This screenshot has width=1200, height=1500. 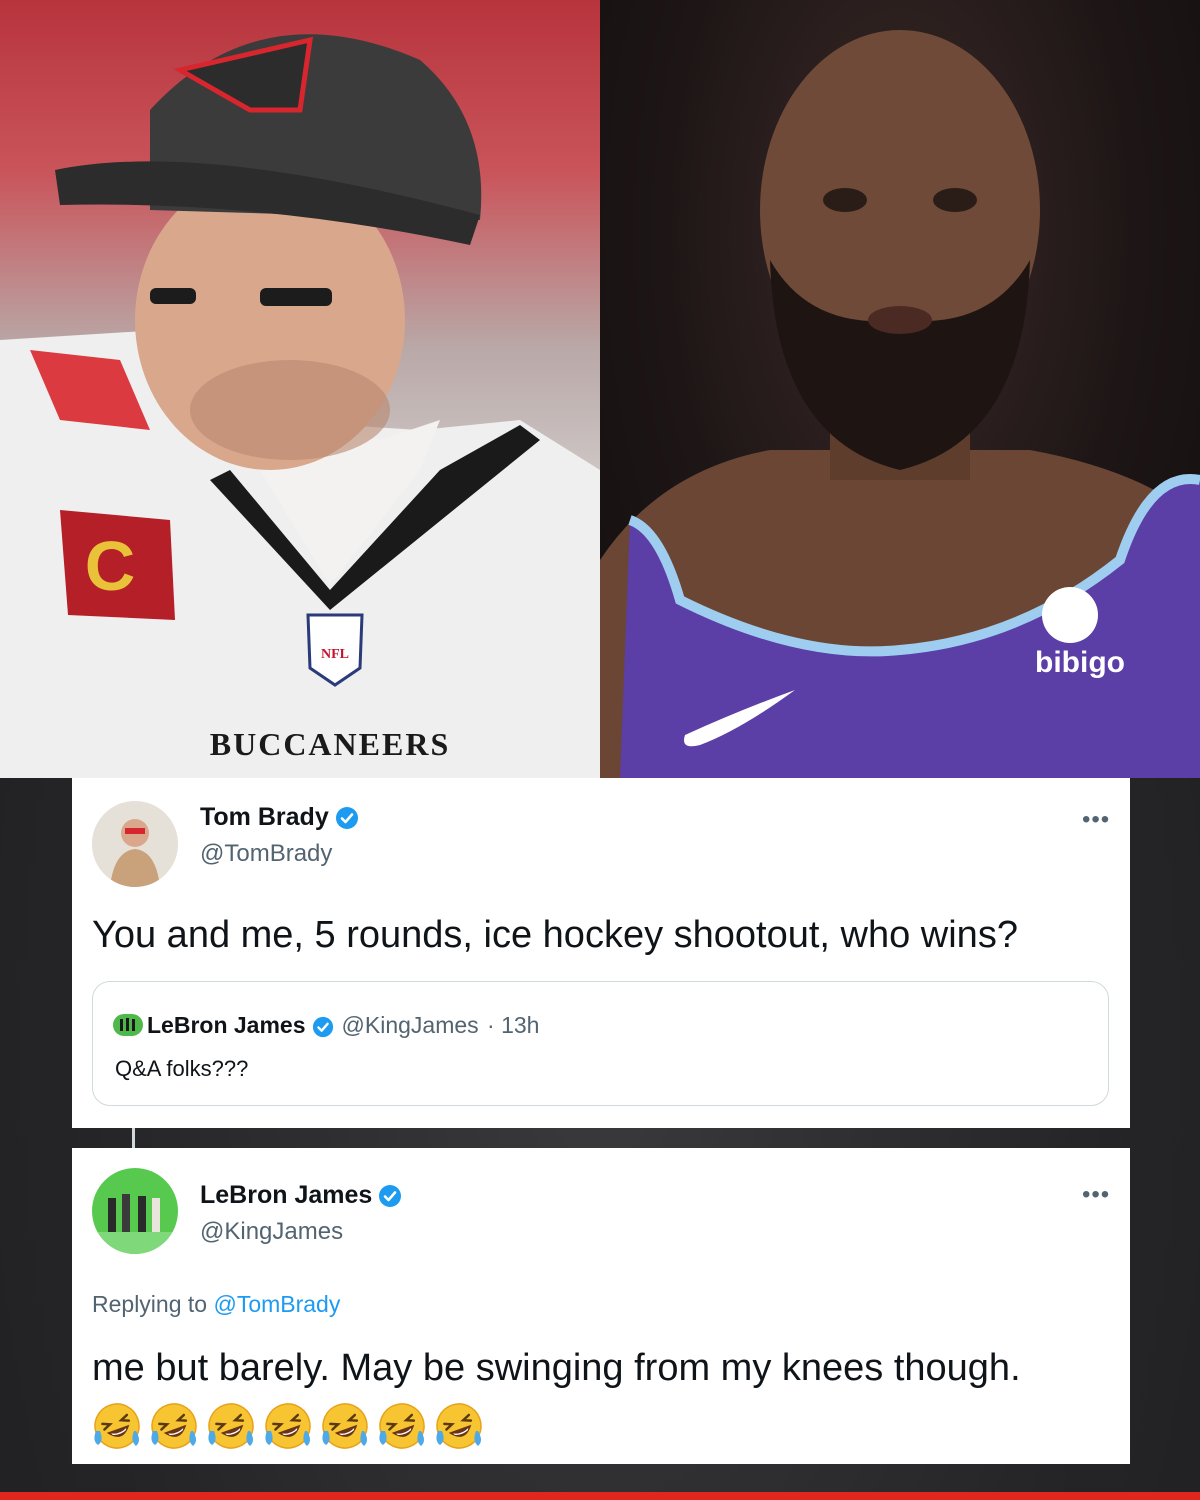 I want to click on quoted-verified-badge-icon, so click(x=322, y=1027).